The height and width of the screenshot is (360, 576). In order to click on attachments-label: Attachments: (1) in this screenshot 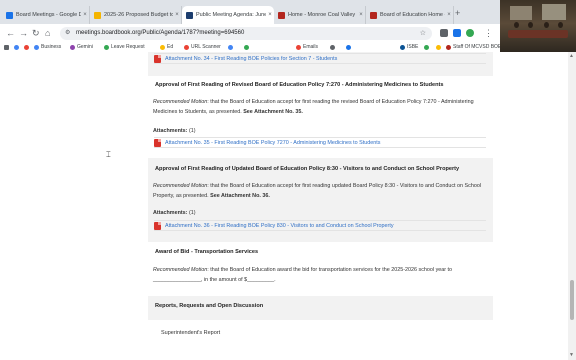, I will do `click(174, 131)`.